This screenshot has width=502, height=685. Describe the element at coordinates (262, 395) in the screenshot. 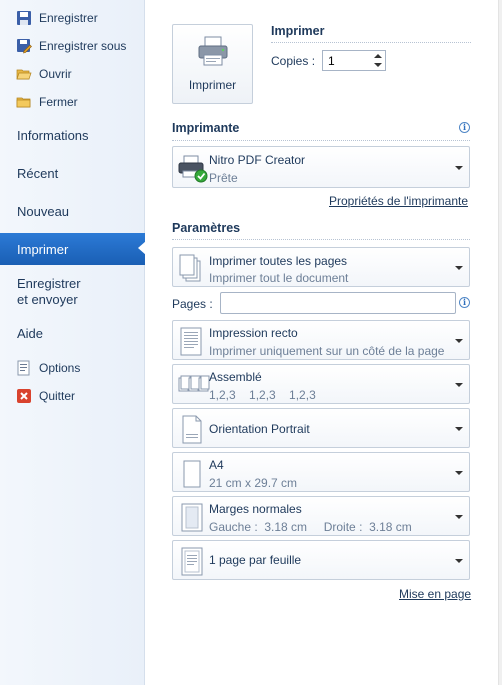

I see `collation-subtitle: 1,2,3 1,2,3 1,2,3` at that location.